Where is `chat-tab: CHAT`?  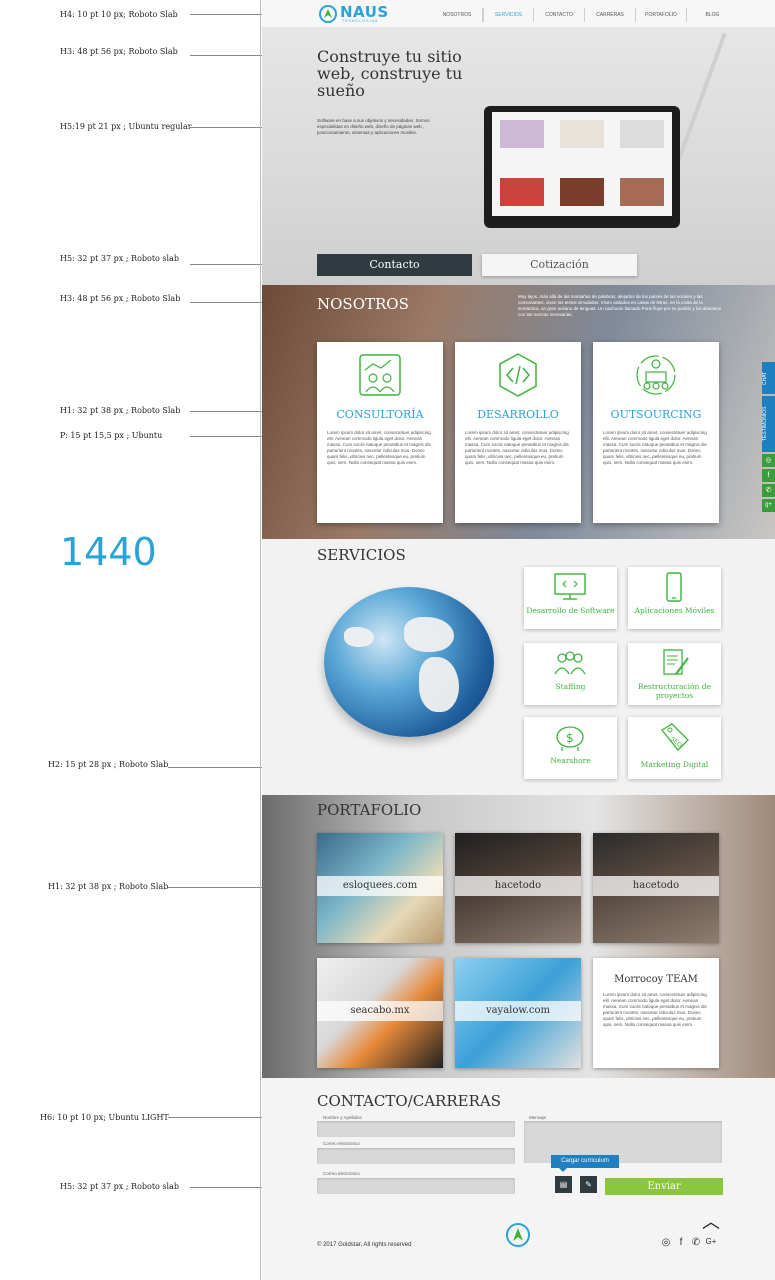
chat-tab: CHAT is located at coordinates (768, 378).